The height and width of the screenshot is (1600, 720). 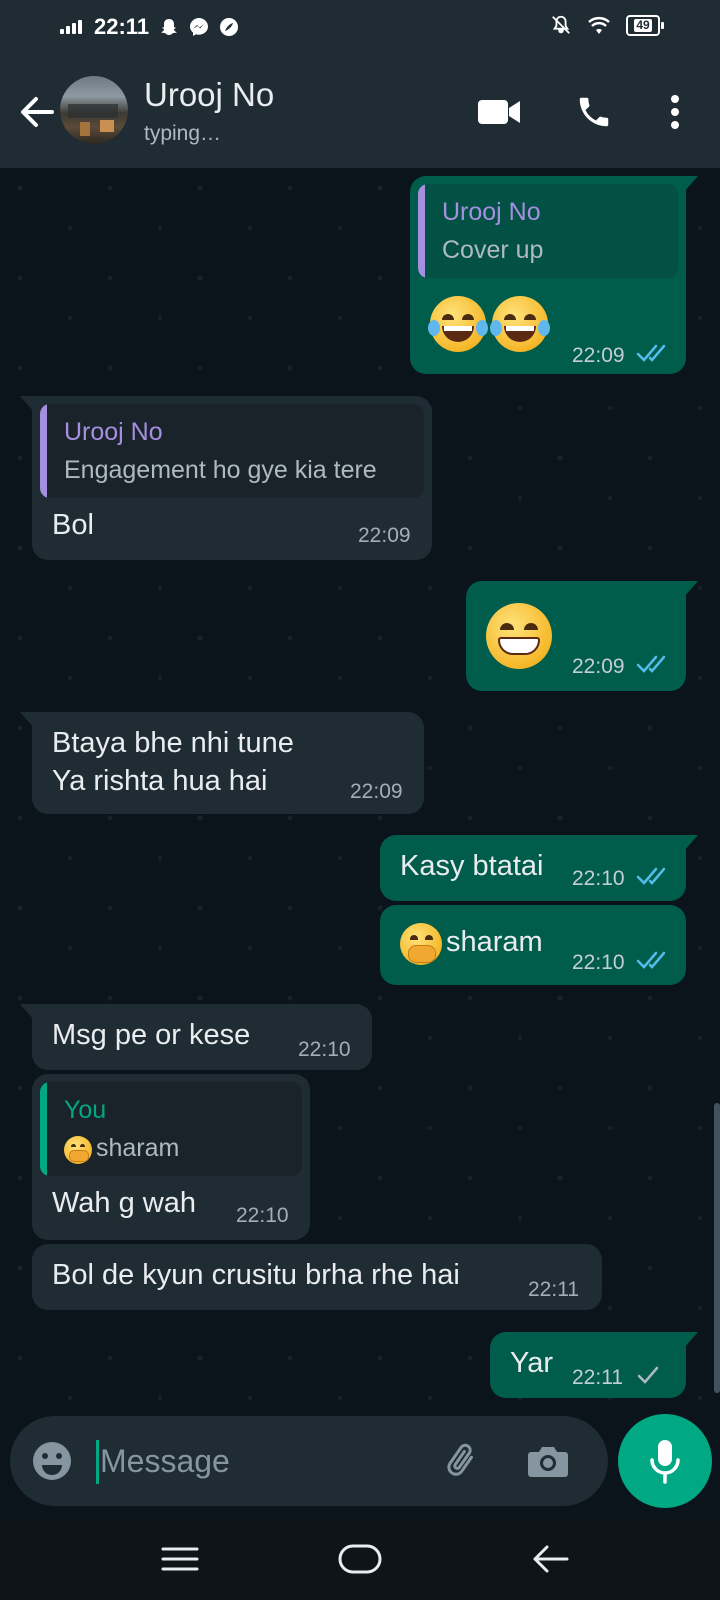 I want to click on voice-message-button, so click(x=665, y=1461).